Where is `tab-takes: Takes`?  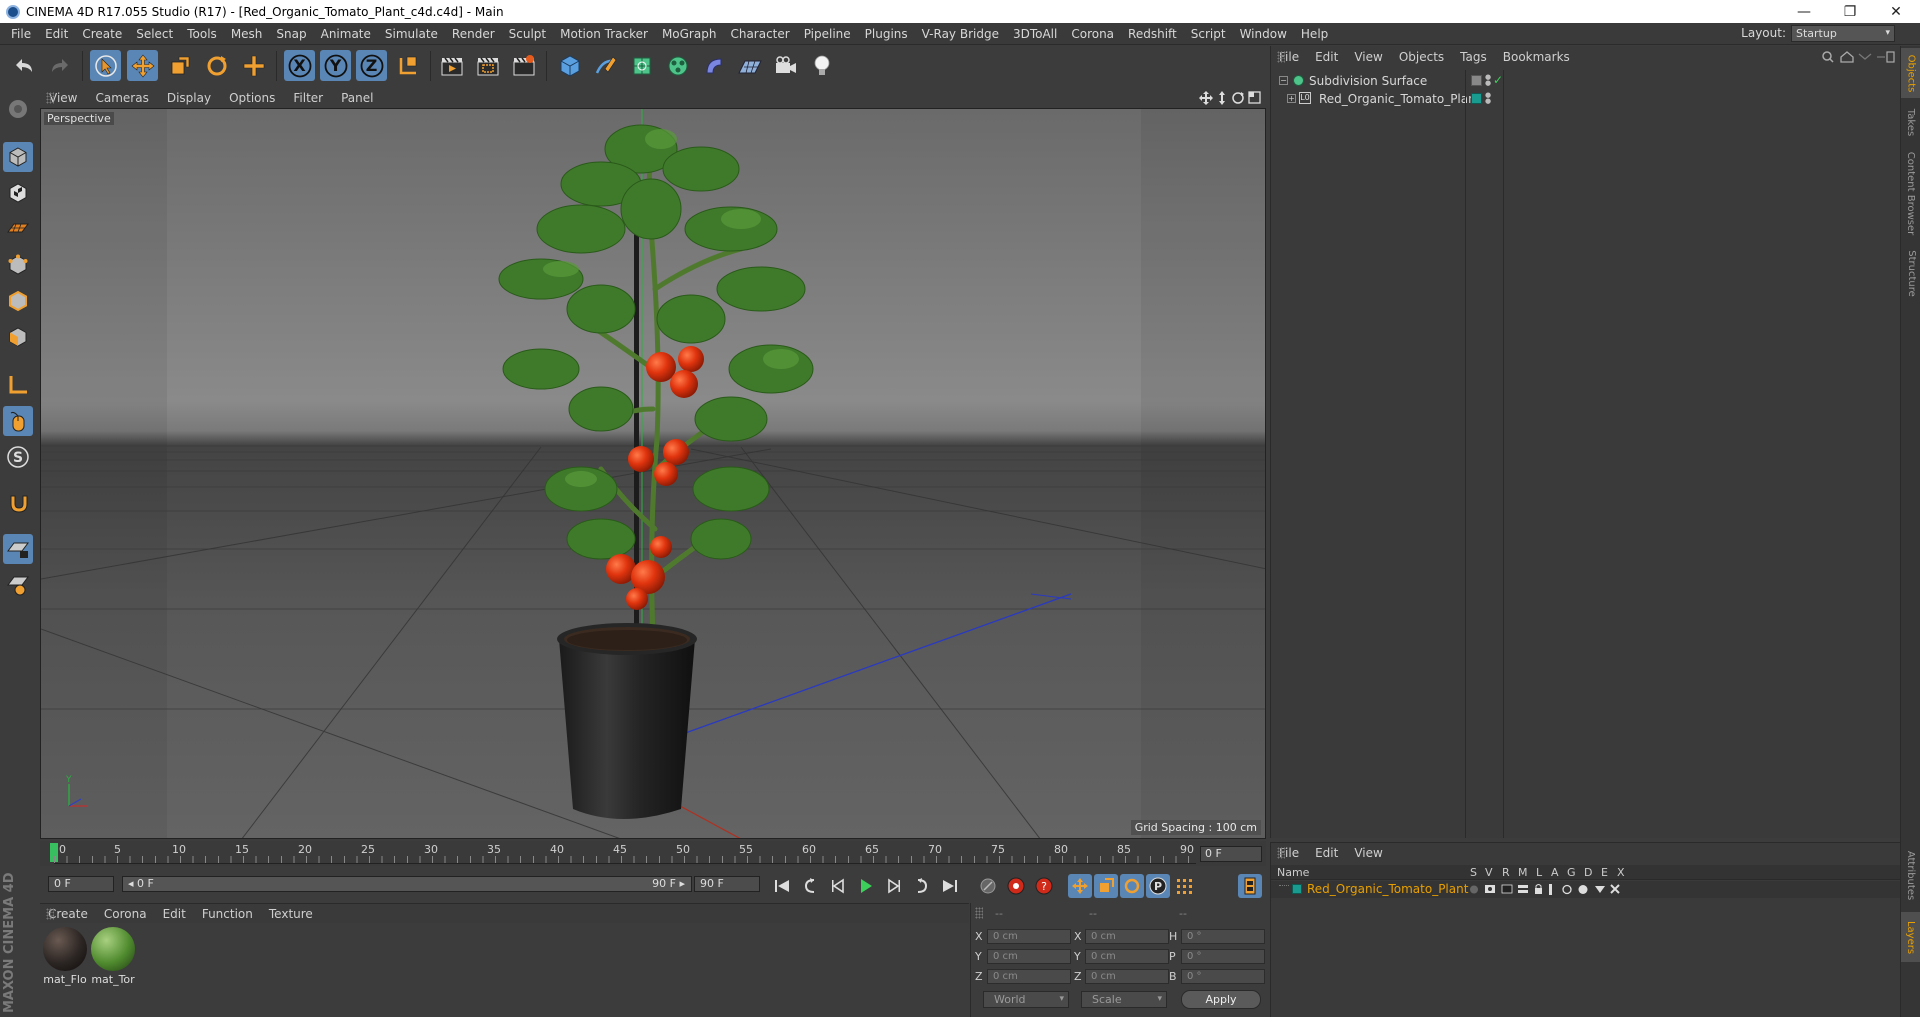
tab-takes: Takes is located at coordinates (1910, 122).